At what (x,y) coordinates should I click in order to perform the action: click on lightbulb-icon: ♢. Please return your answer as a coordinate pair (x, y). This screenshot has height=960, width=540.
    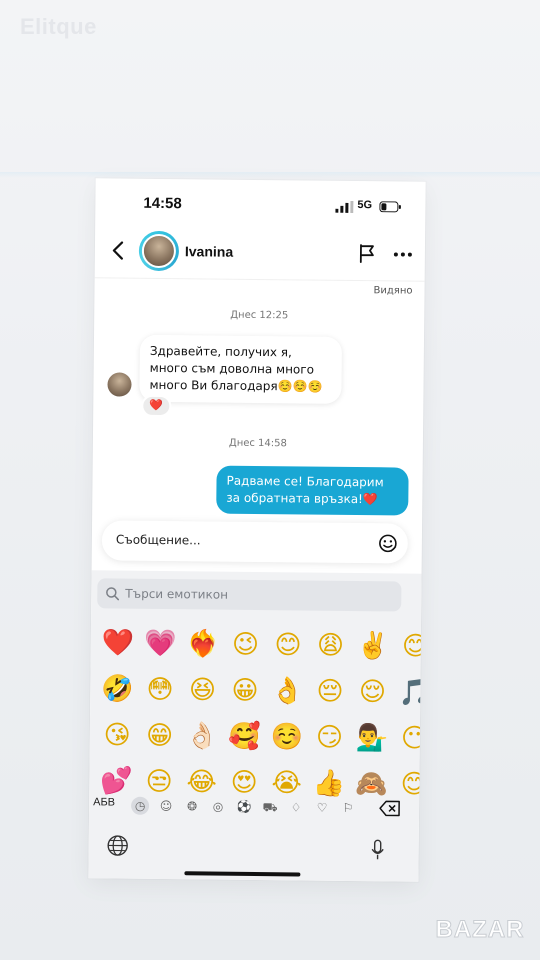
    Looking at the image, I should click on (296, 807).